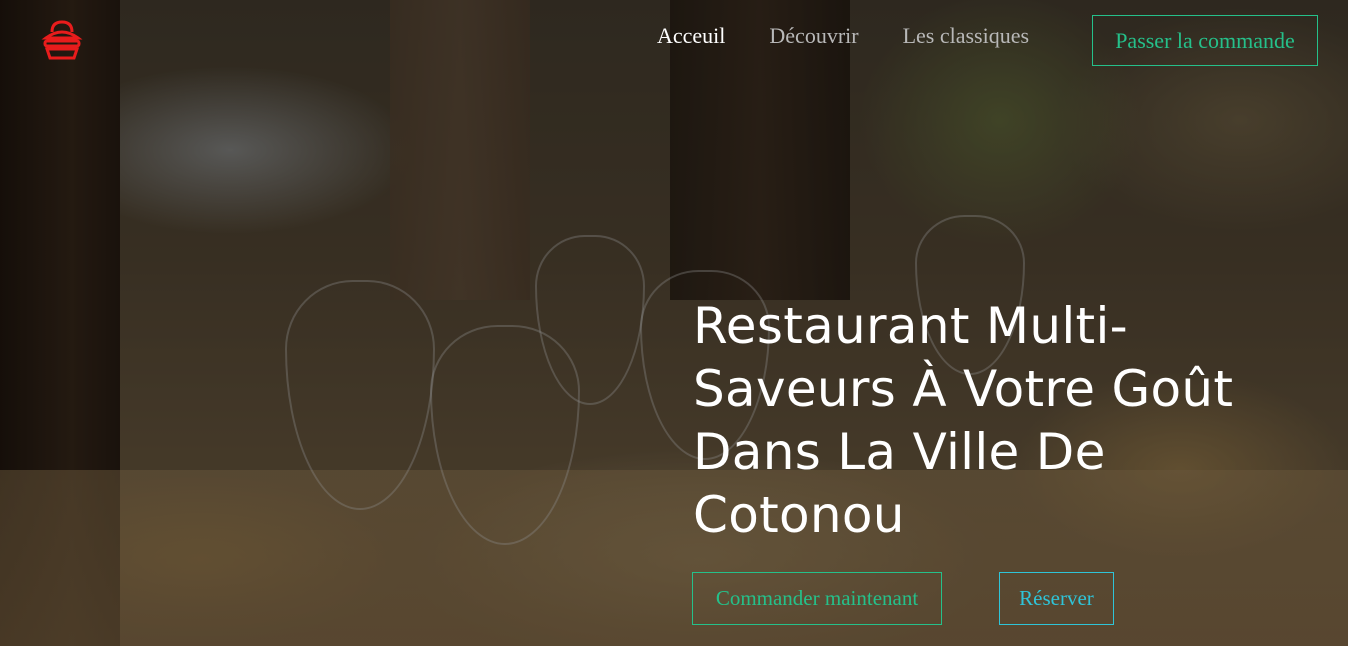 The width and height of the screenshot is (1348, 646). I want to click on nav-link-acceuil: Acceuil, so click(691, 36).